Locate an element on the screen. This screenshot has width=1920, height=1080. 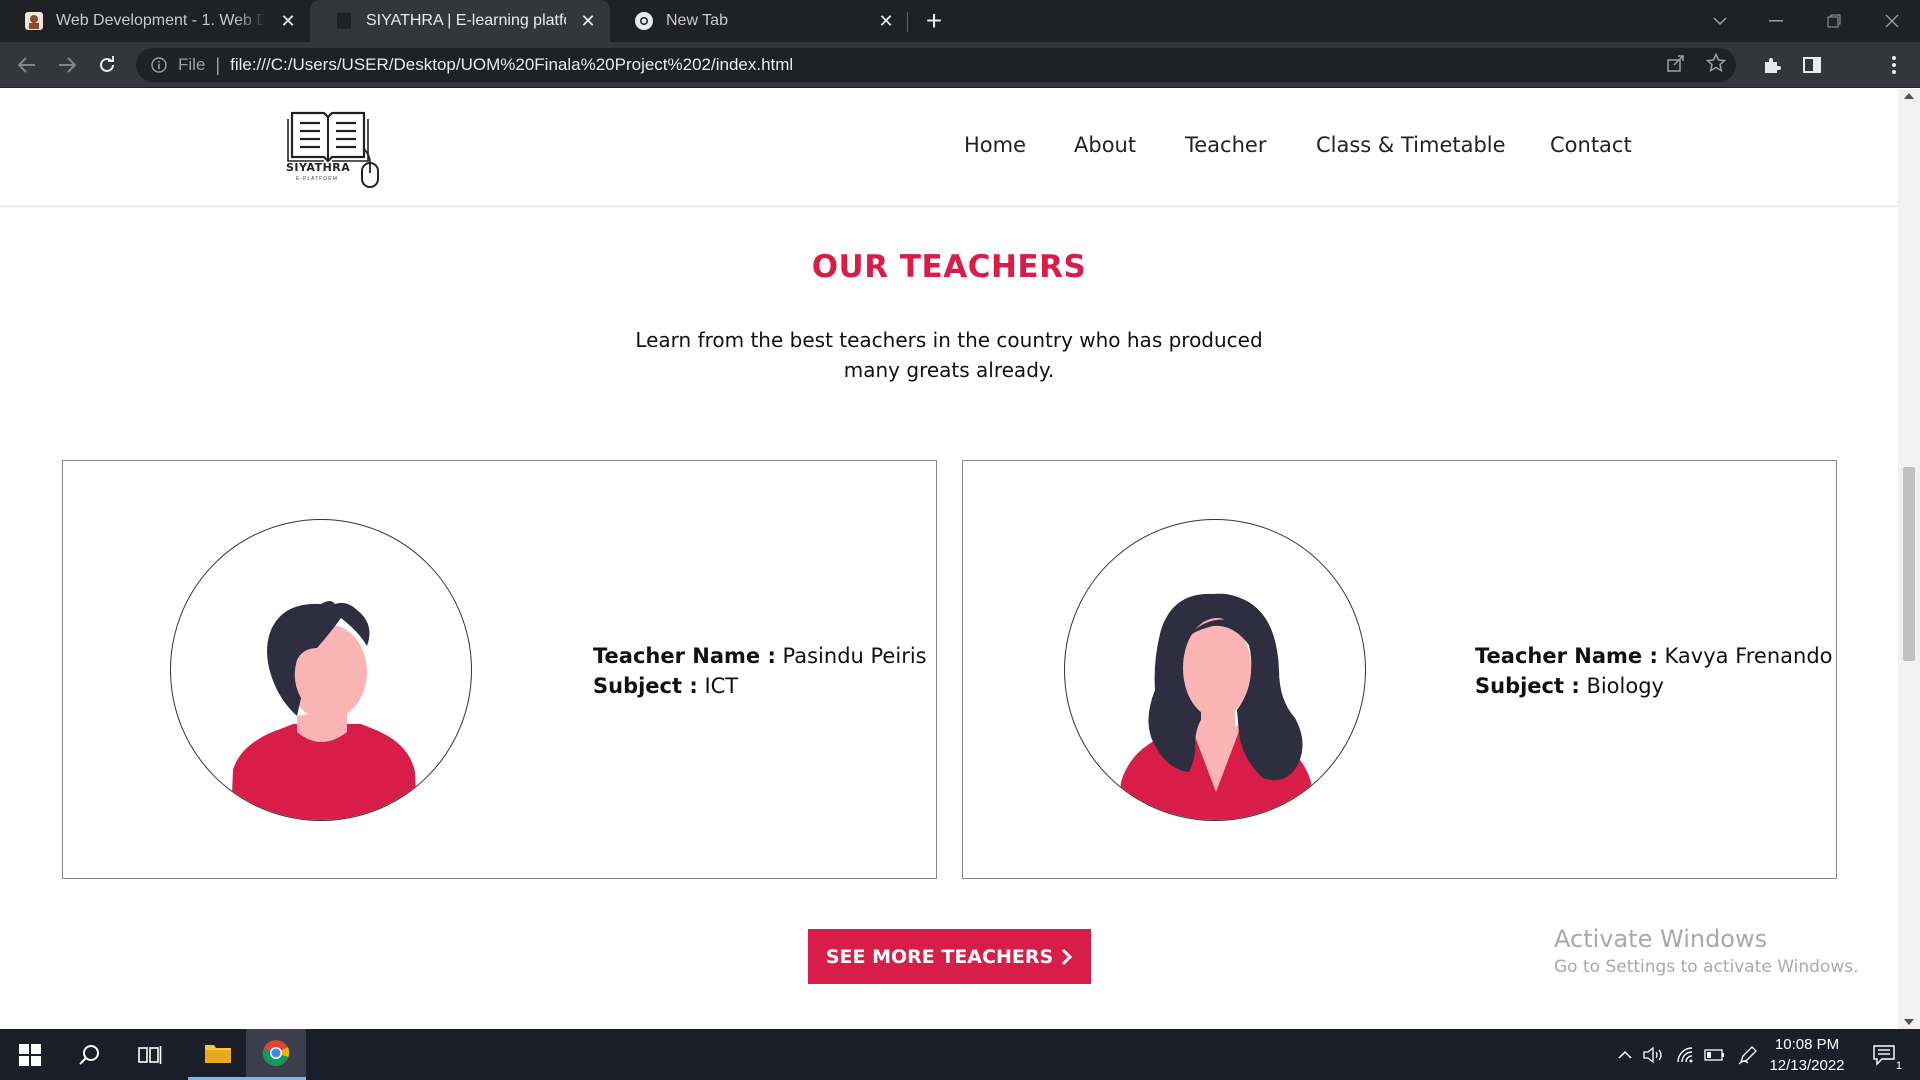
start-windows-icon is located at coordinates (30, 1054).